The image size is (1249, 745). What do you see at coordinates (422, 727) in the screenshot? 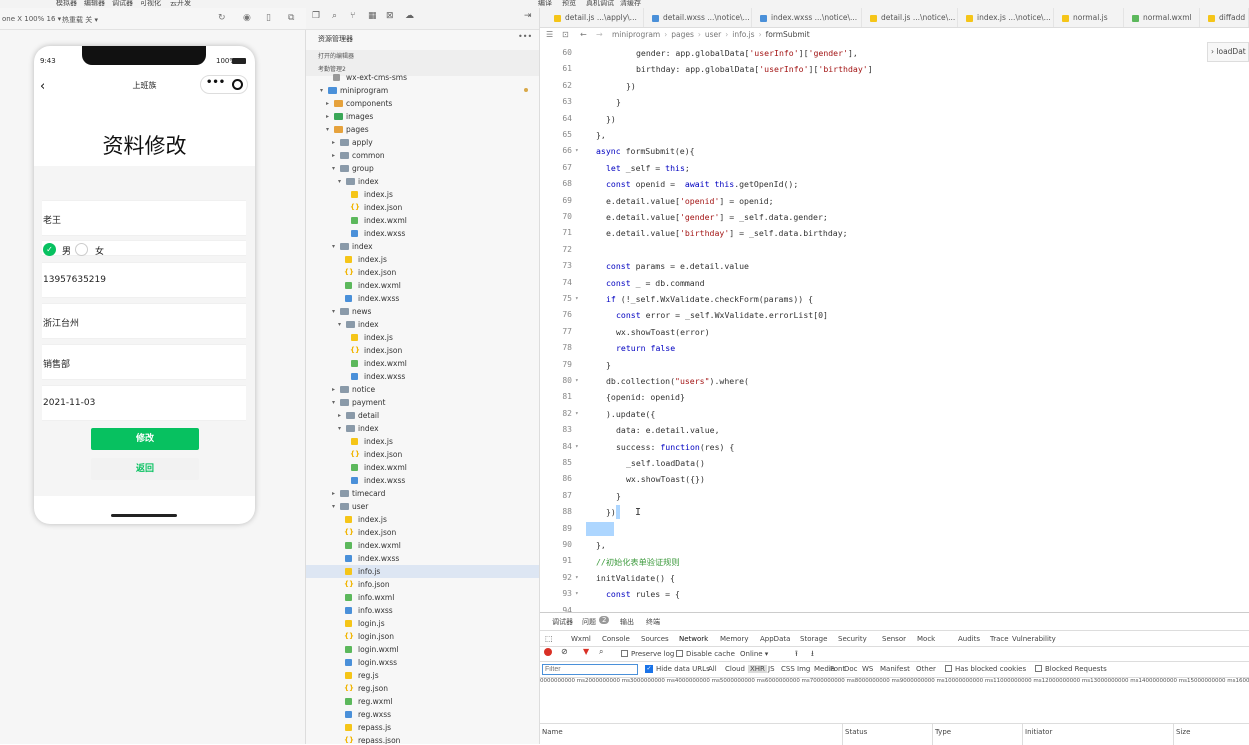
I see `tree-item: repass.js` at bounding box center [422, 727].